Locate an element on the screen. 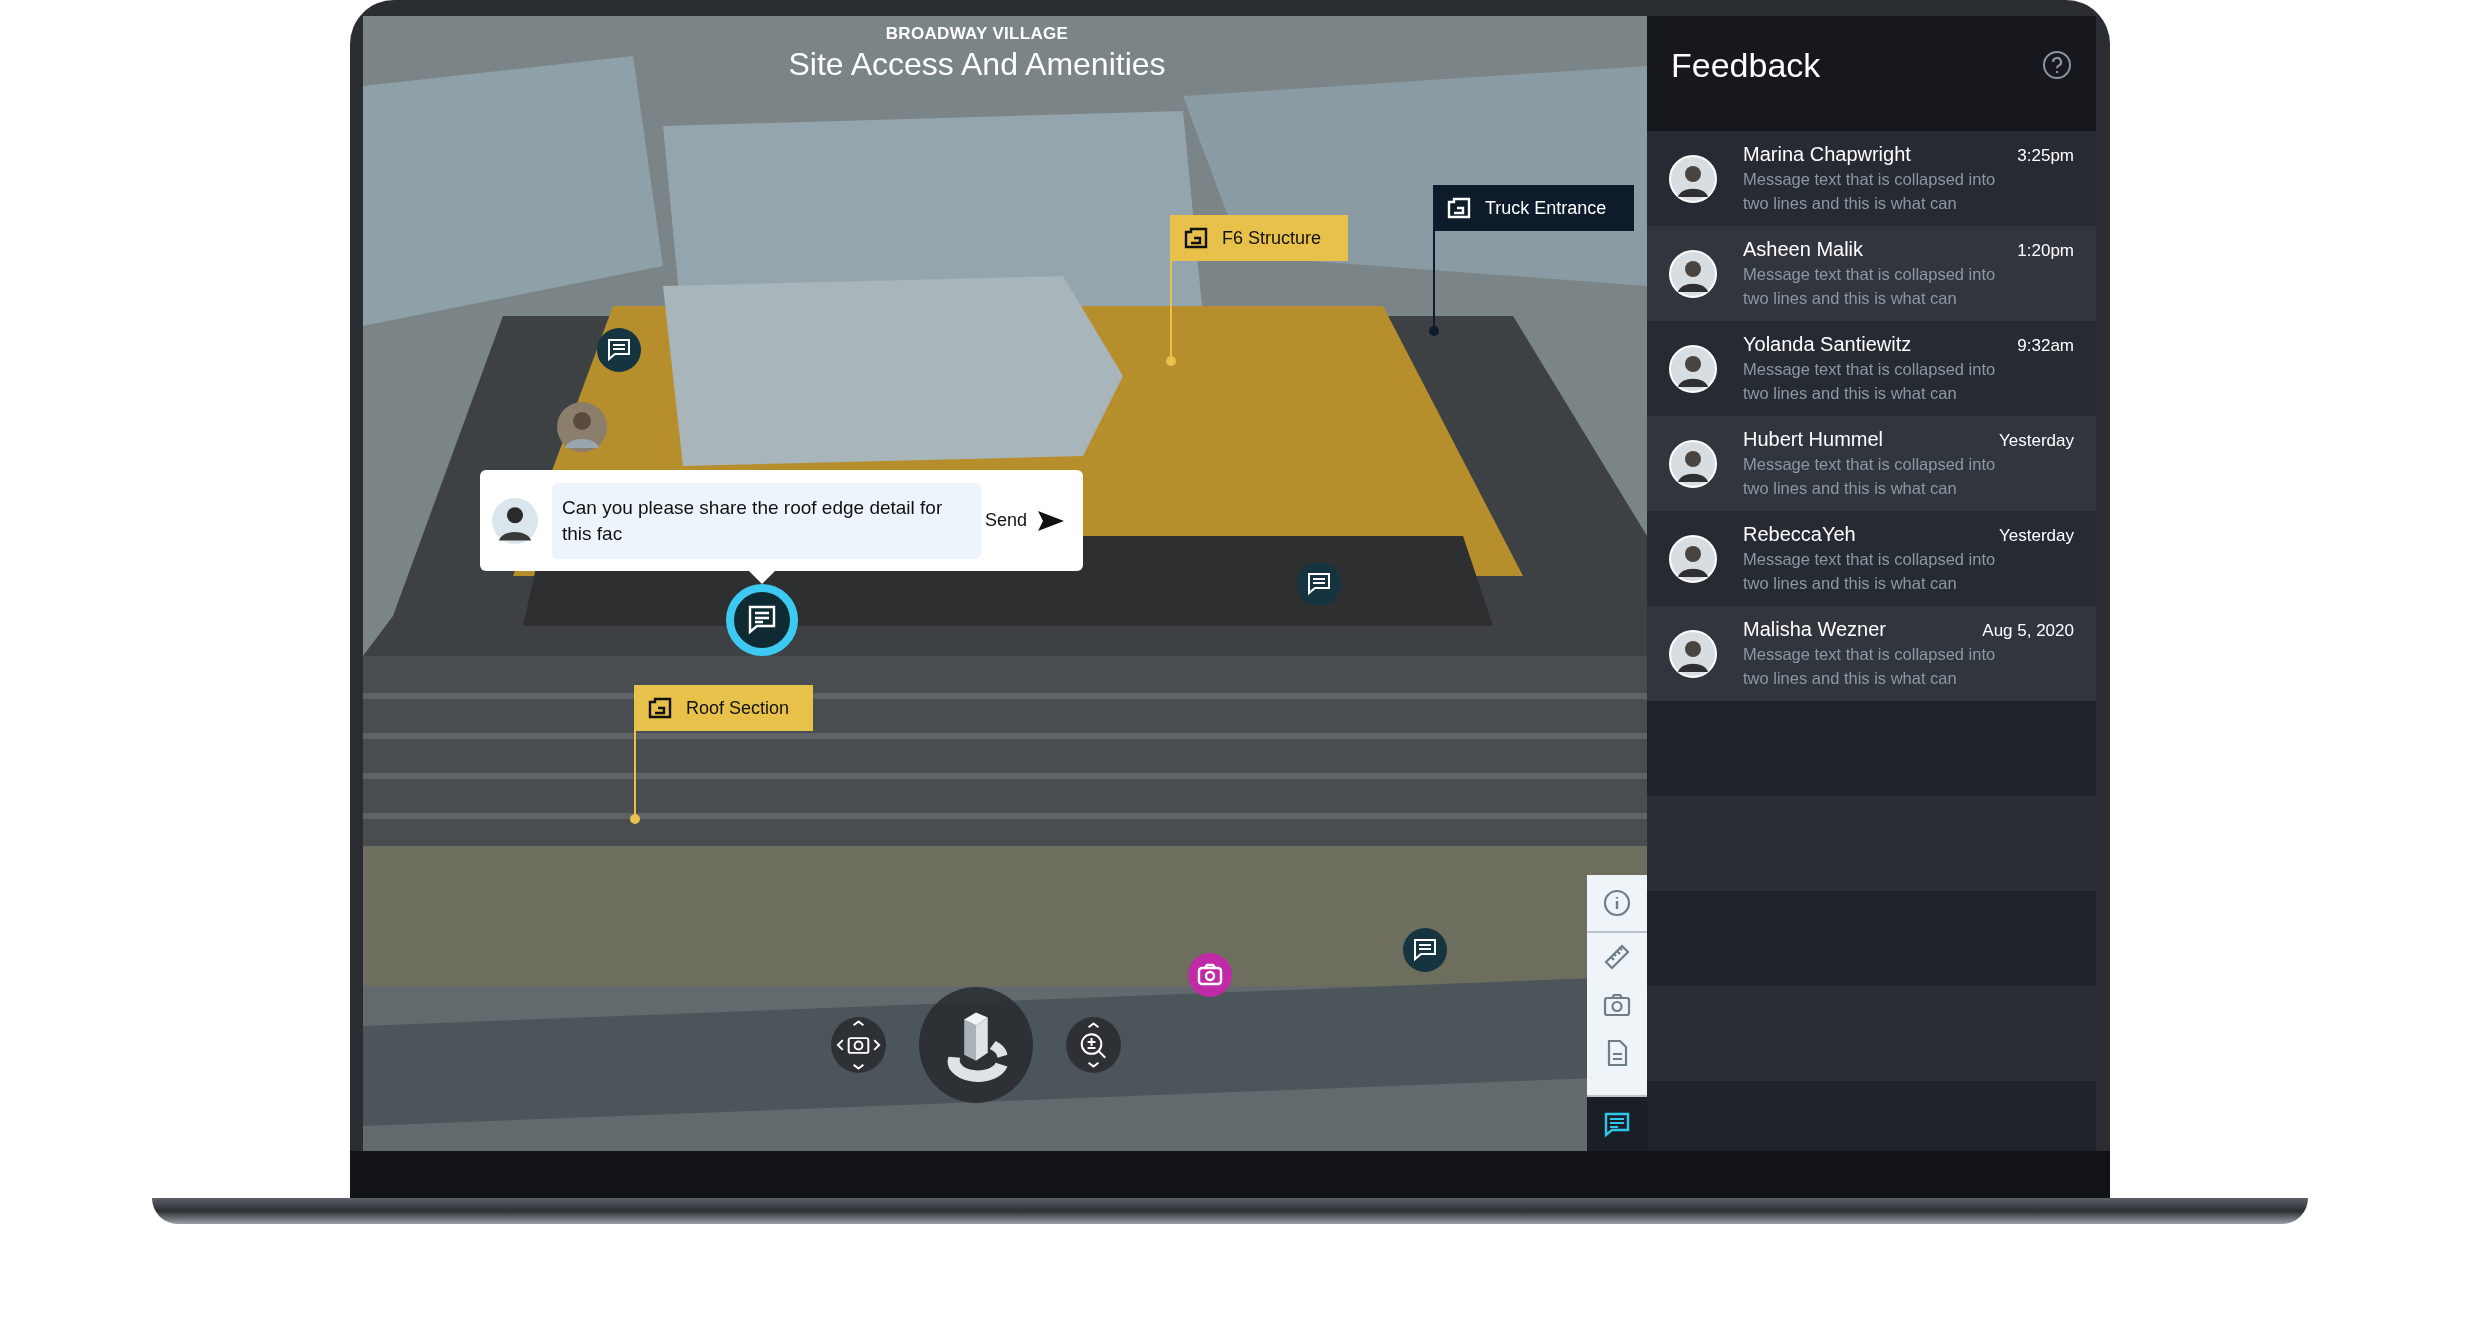 The image size is (2482, 1318). map-label: F6 Structure is located at coordinates (1259, 238).